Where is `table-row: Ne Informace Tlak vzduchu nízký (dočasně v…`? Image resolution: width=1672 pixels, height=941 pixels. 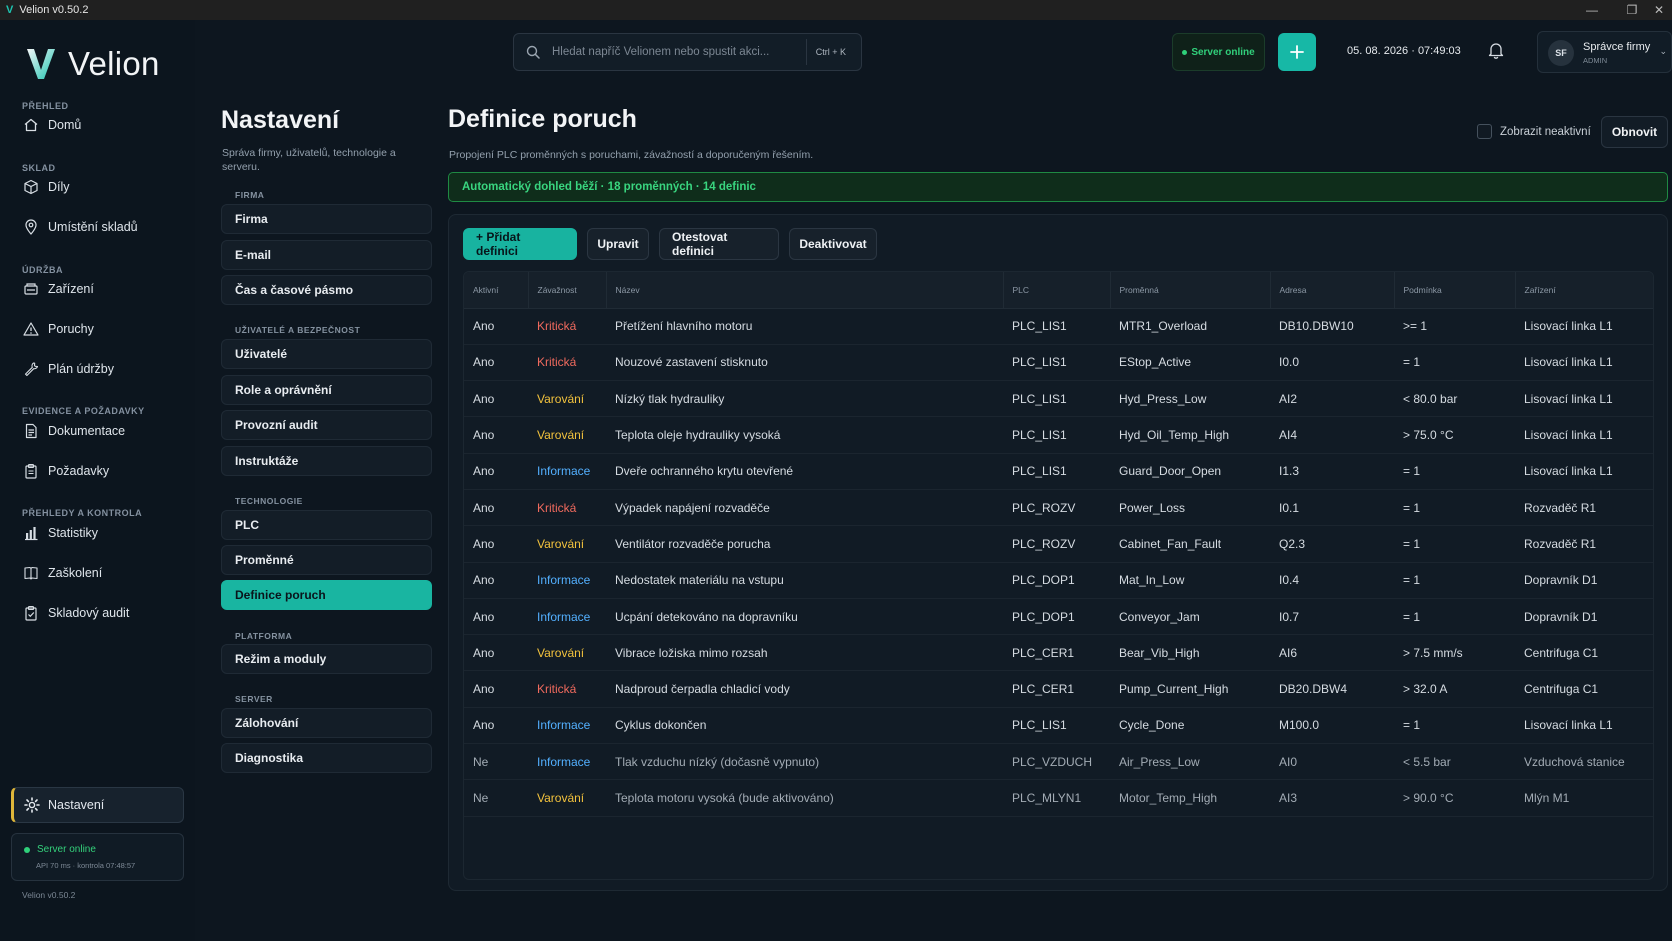 table-row: Ne Informace Tlak vzduchu nízký (dočasně v… is located at coordinates (1058, 762).